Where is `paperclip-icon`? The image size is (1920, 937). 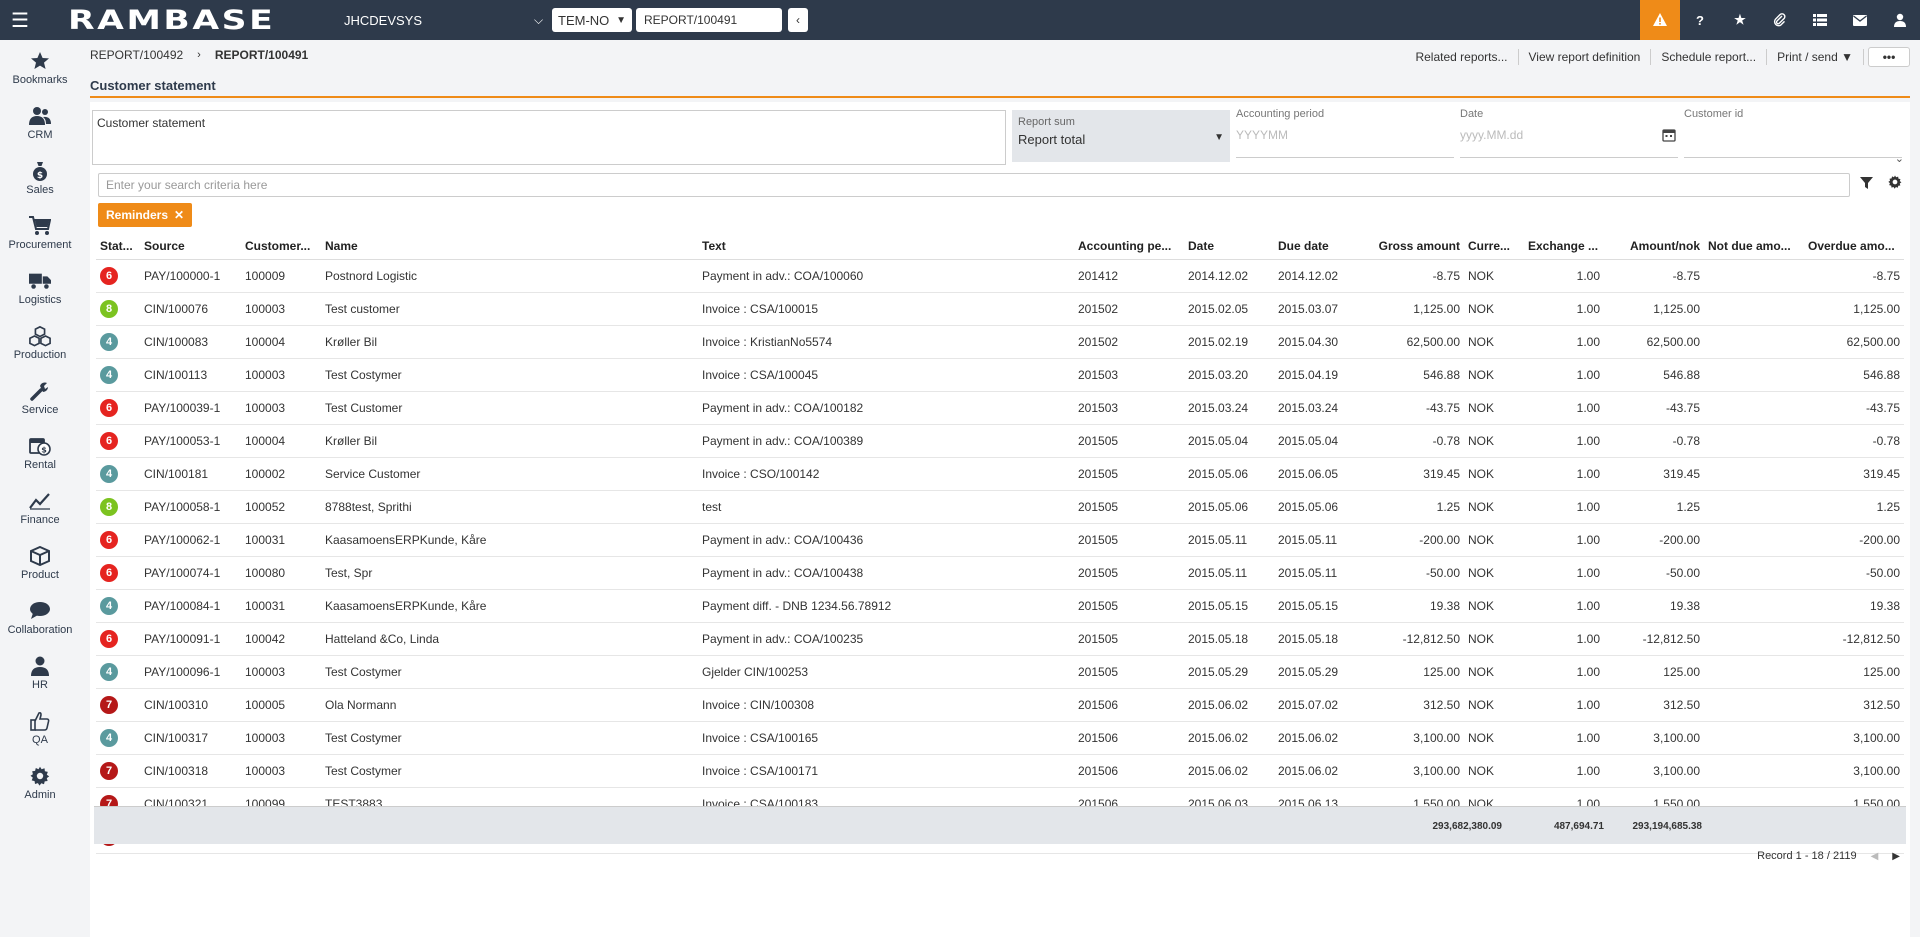 paperclip-icon is located at coordinates (1780, 20).